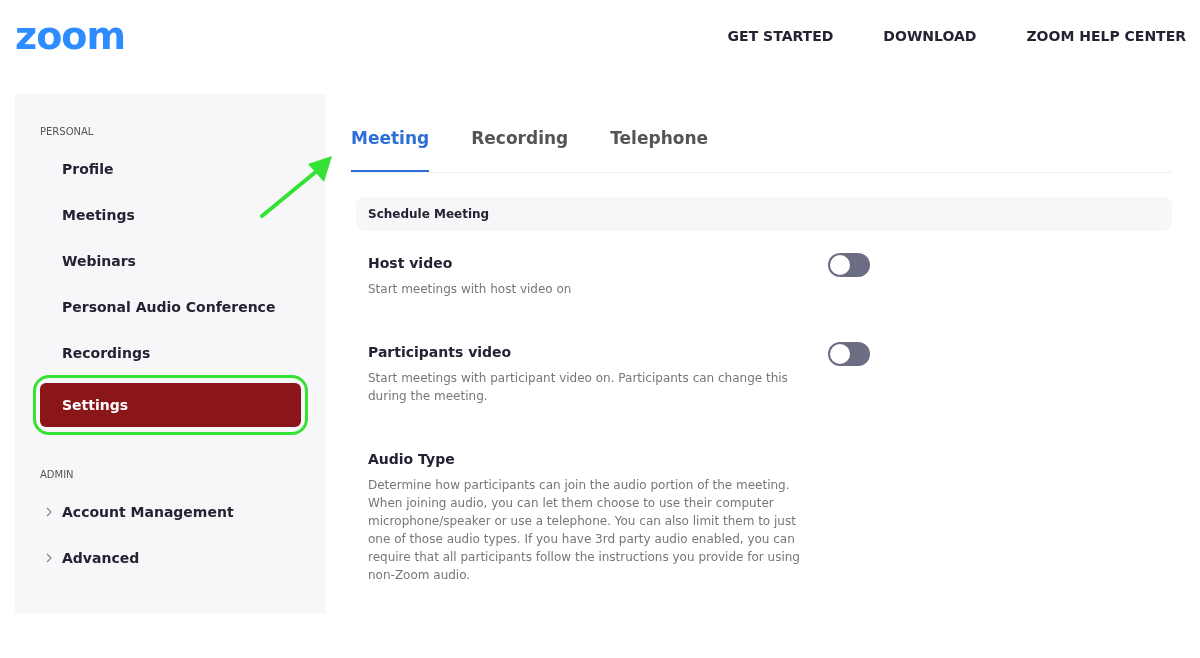 This screenshot has width=1200, height=658. Describe the element at coordinates (584, 530) in the screenshot. I see `setting-description: Determine how participants can join the audio portion of the meeting. When joining audio, you can let them choose to use their computer microphone/speaker or use a telephone. You can also limit them to just one of those audio types. If you have 3rd party audio enabled, you can require that all participants follow the instructions you provide for using non-Zoom audio.` at that location.